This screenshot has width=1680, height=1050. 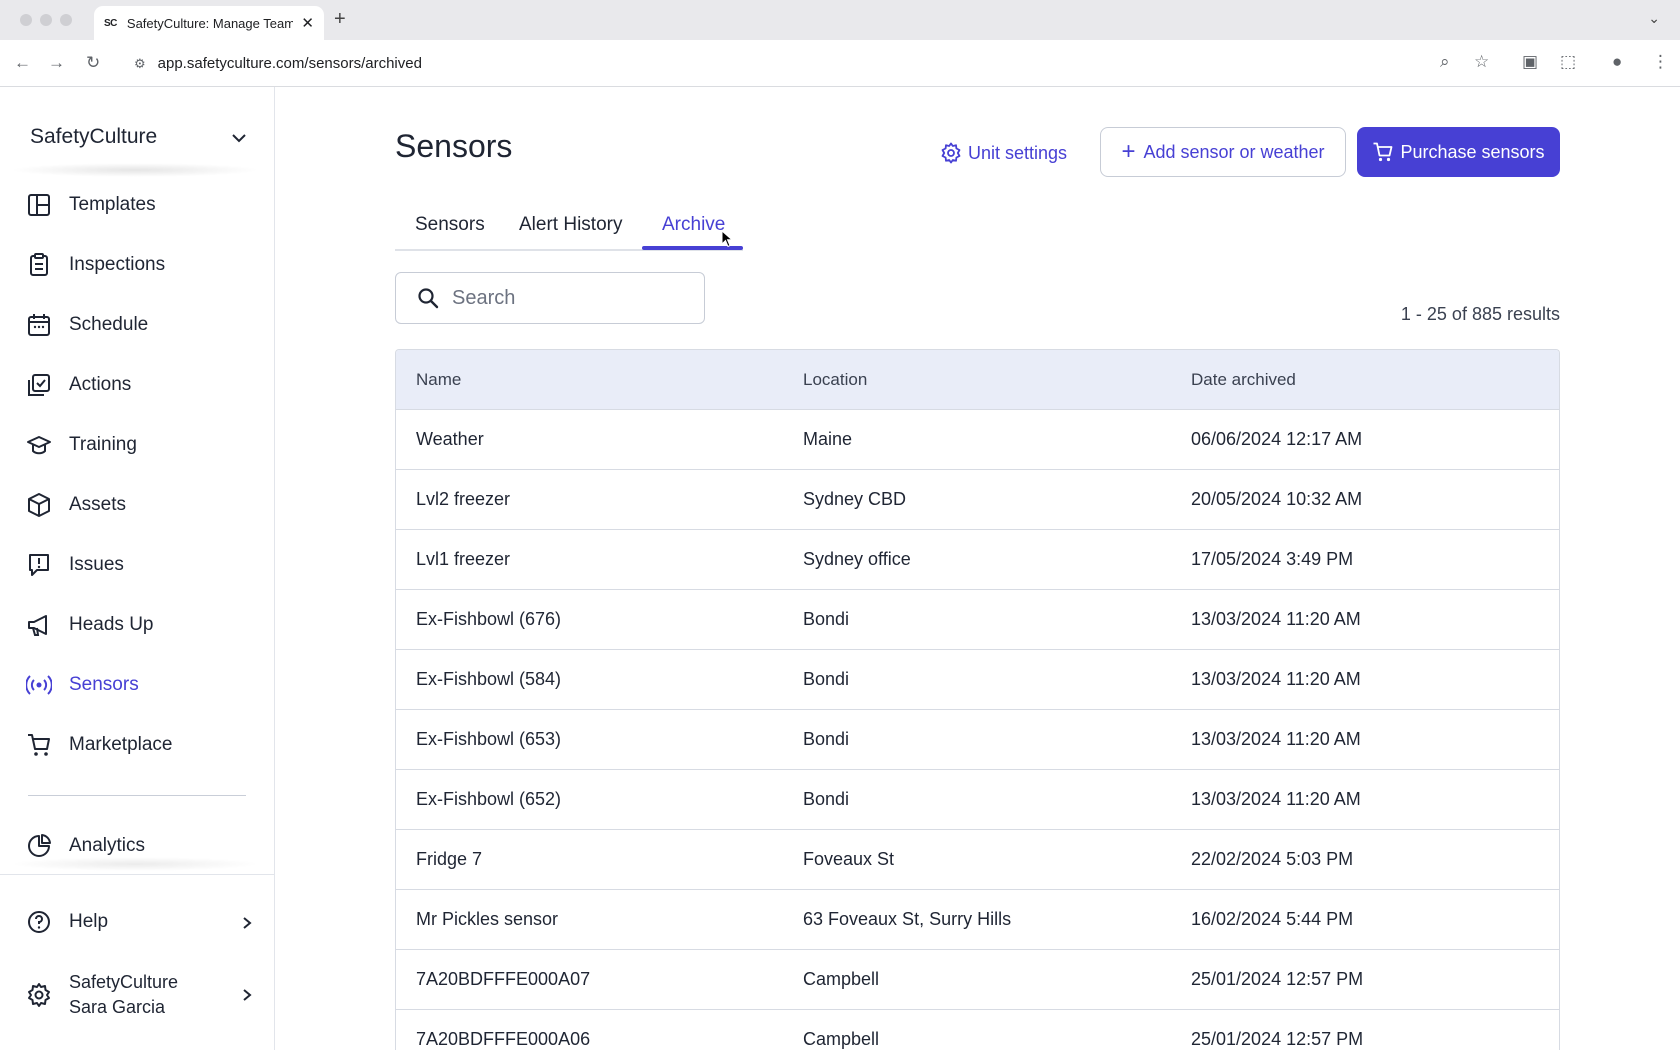 I want to click on alert-bubble-icon, so click(x=39, y=565).